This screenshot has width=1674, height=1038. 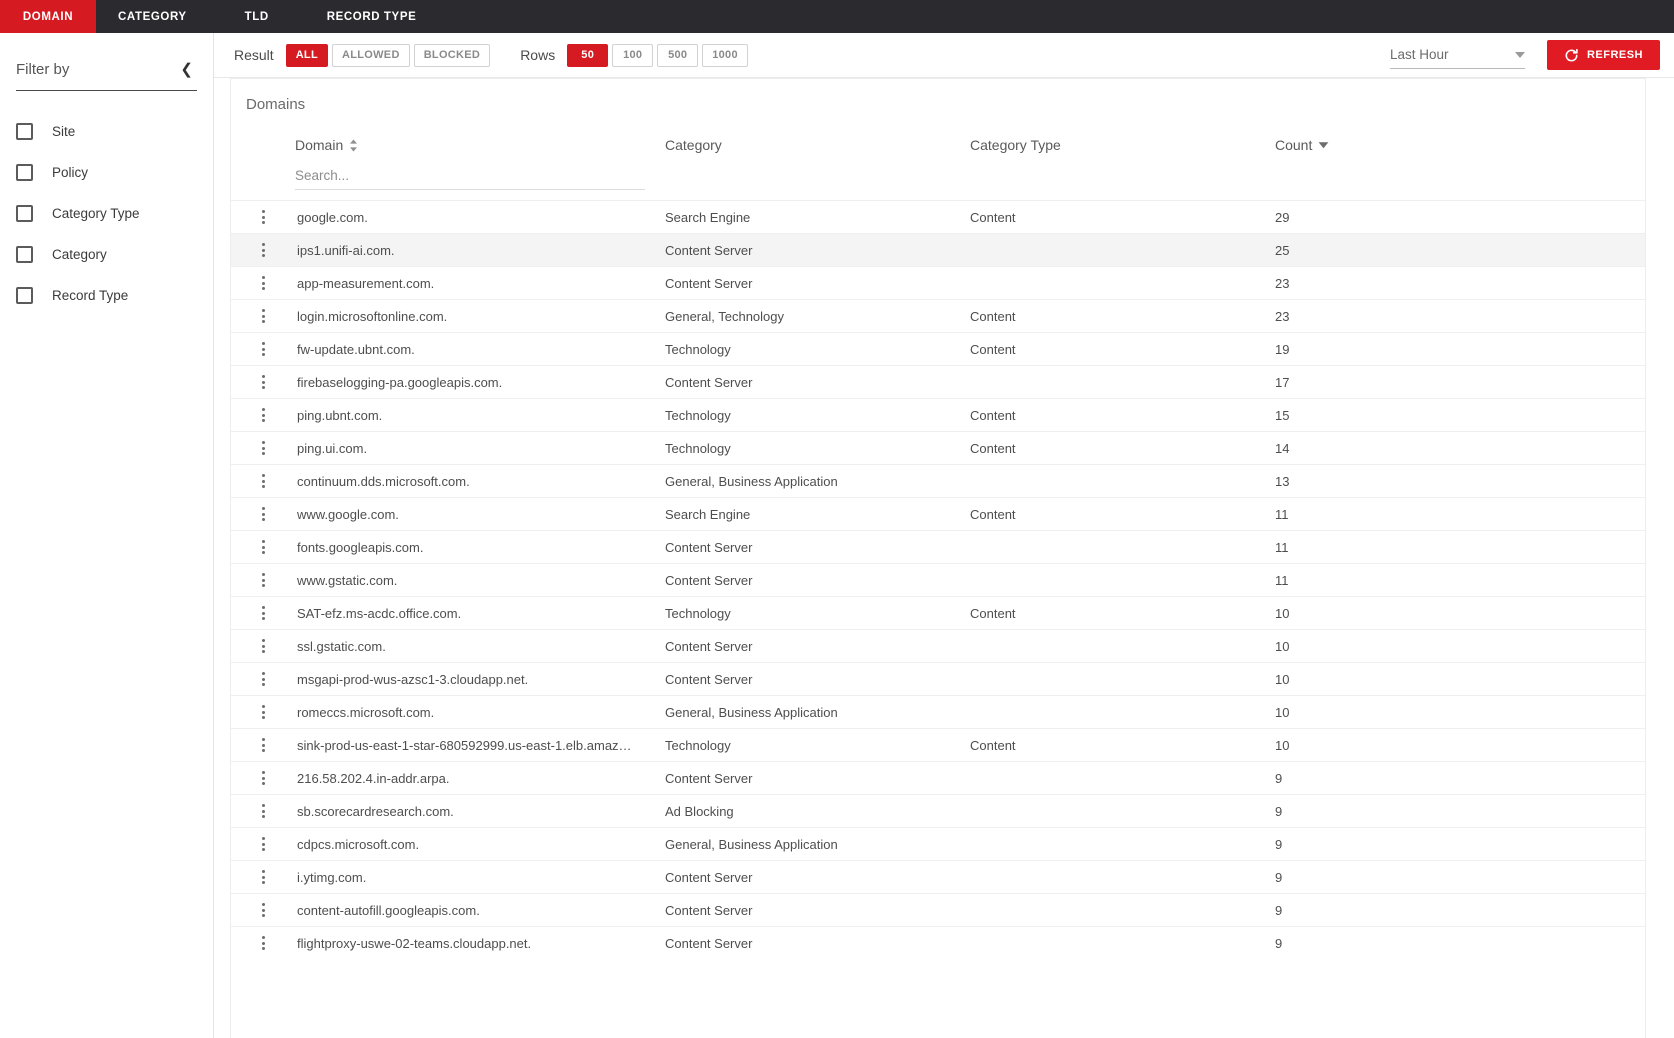 What do you see at coordinates (24, 172) in the screenshot?
I see `checkbox-policy` at bounding box center [24, 172].